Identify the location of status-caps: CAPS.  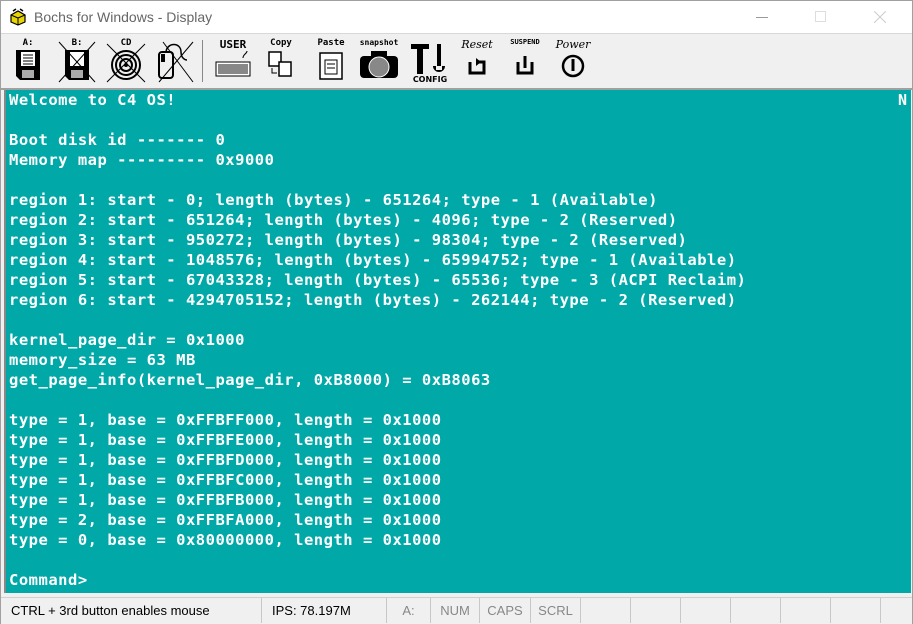
(505, 610).